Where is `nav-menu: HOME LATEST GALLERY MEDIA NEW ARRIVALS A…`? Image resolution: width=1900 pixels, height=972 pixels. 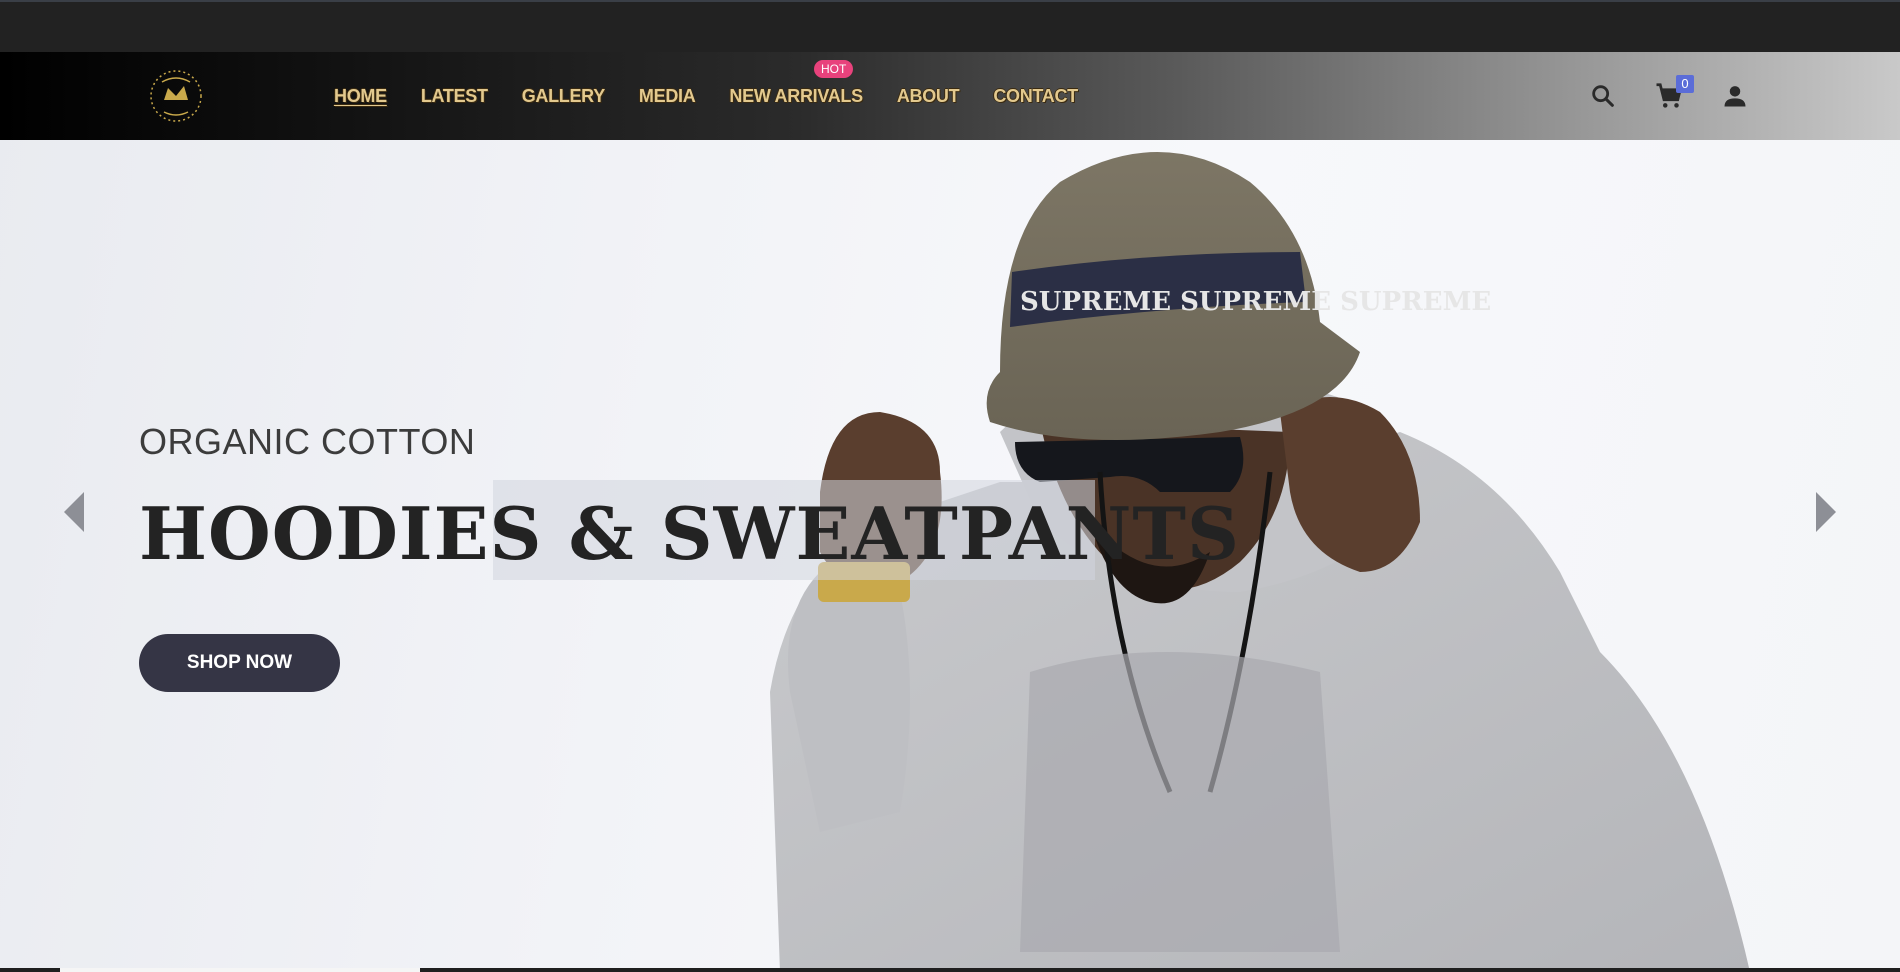
nav-menu: HOME LATEST GALLERY MEDIA NEW ARRIVALS A… is located at coordinates (723, 96).